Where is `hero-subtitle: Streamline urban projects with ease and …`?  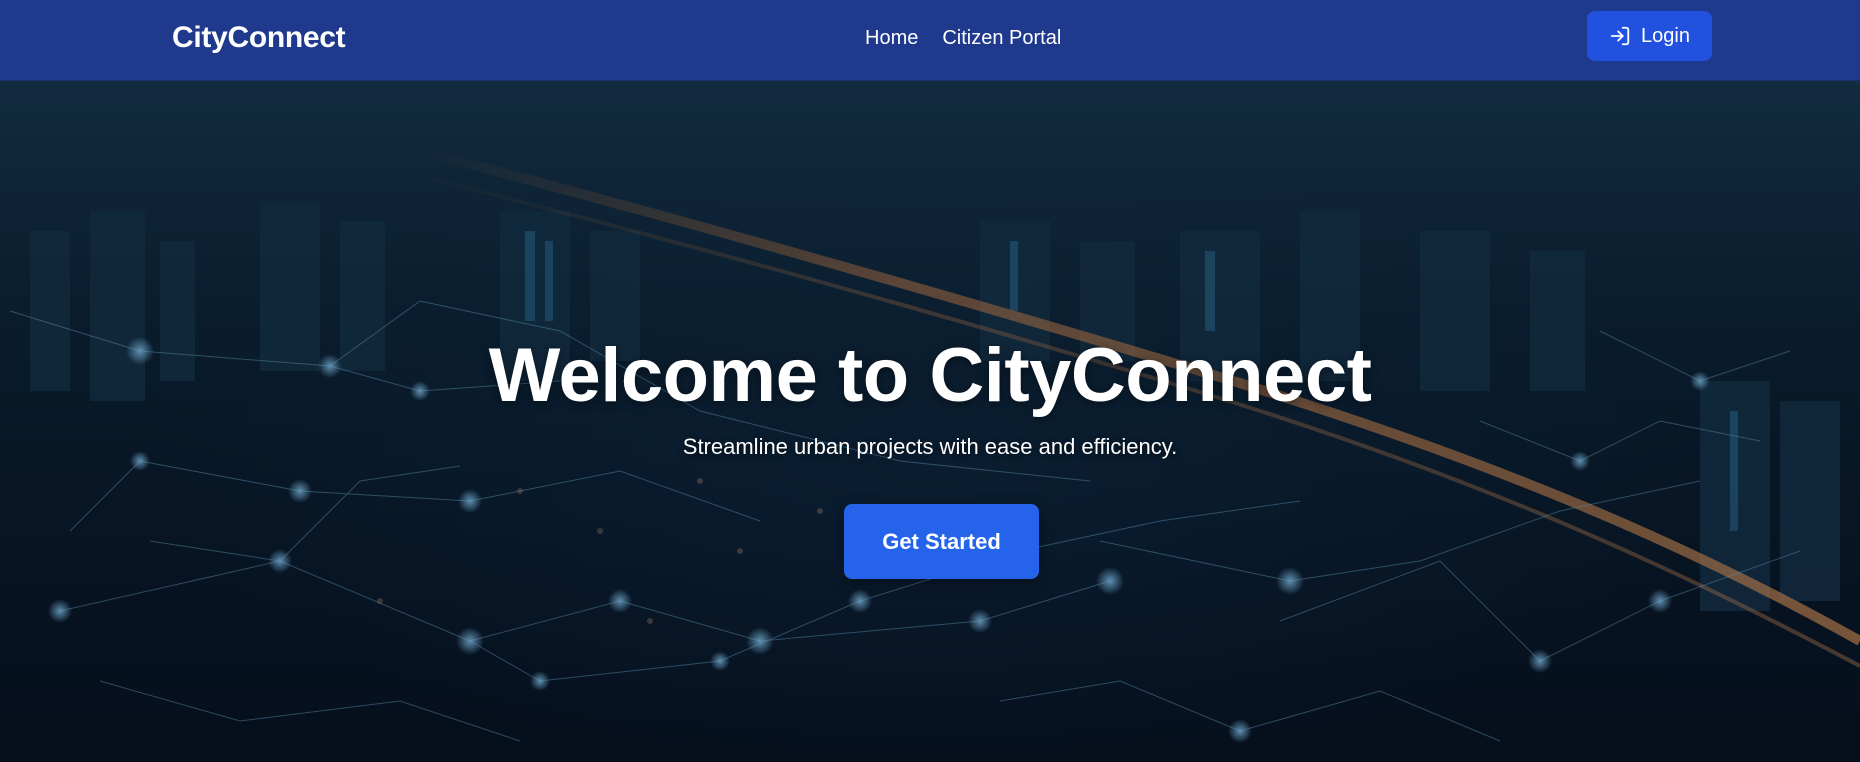 hero-subtitle: Streamline urban projects with ease and … is located at coordinates (930, 446).